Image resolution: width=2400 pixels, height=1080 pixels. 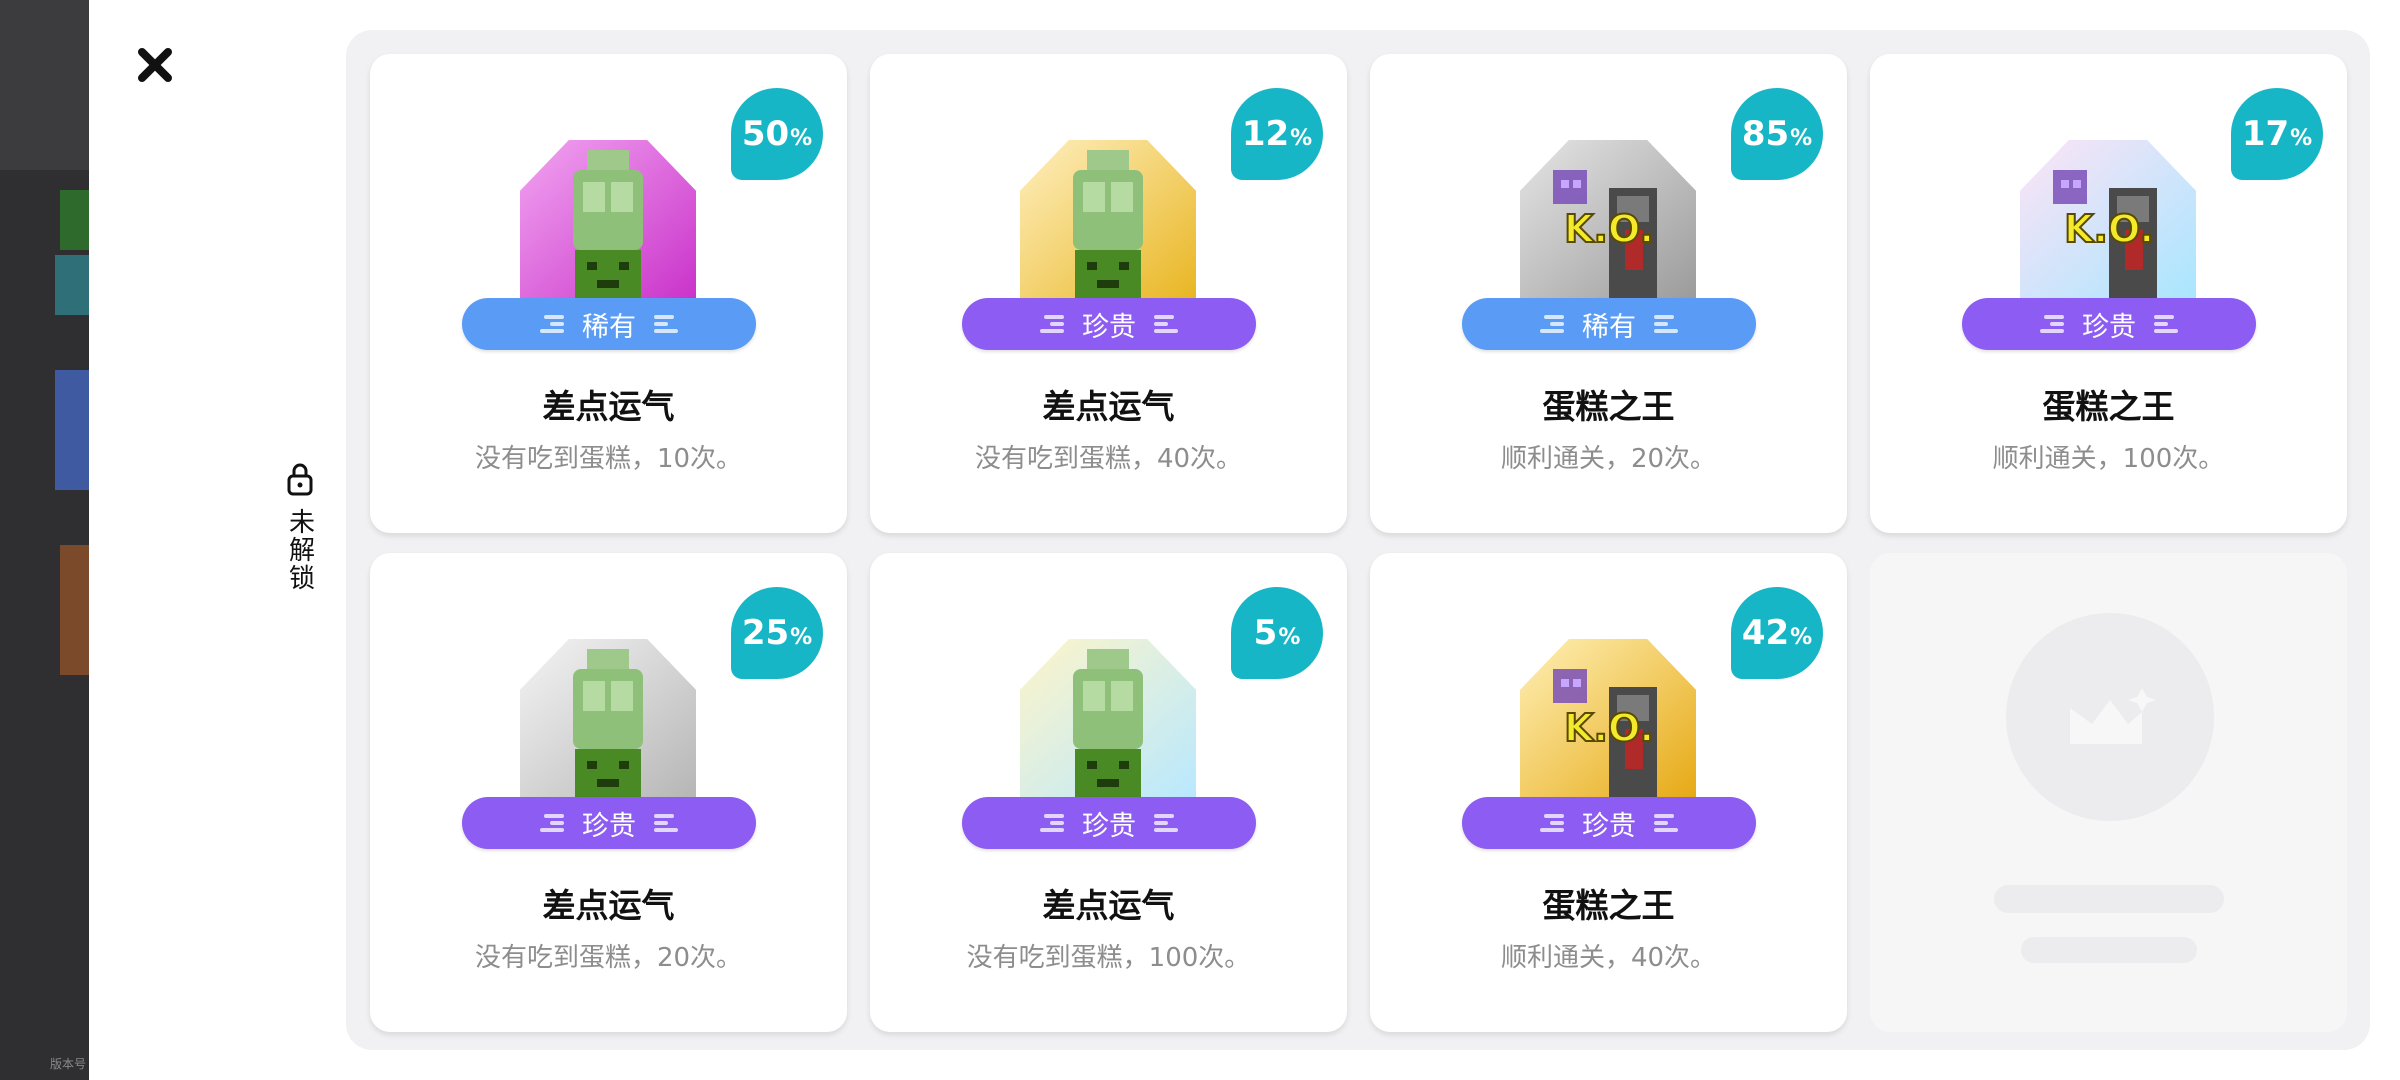 What do you see at coordinates (1277, 134) in the screenshot?
I see `percent-bubble: 12%` at bounding box center [1277, 134].